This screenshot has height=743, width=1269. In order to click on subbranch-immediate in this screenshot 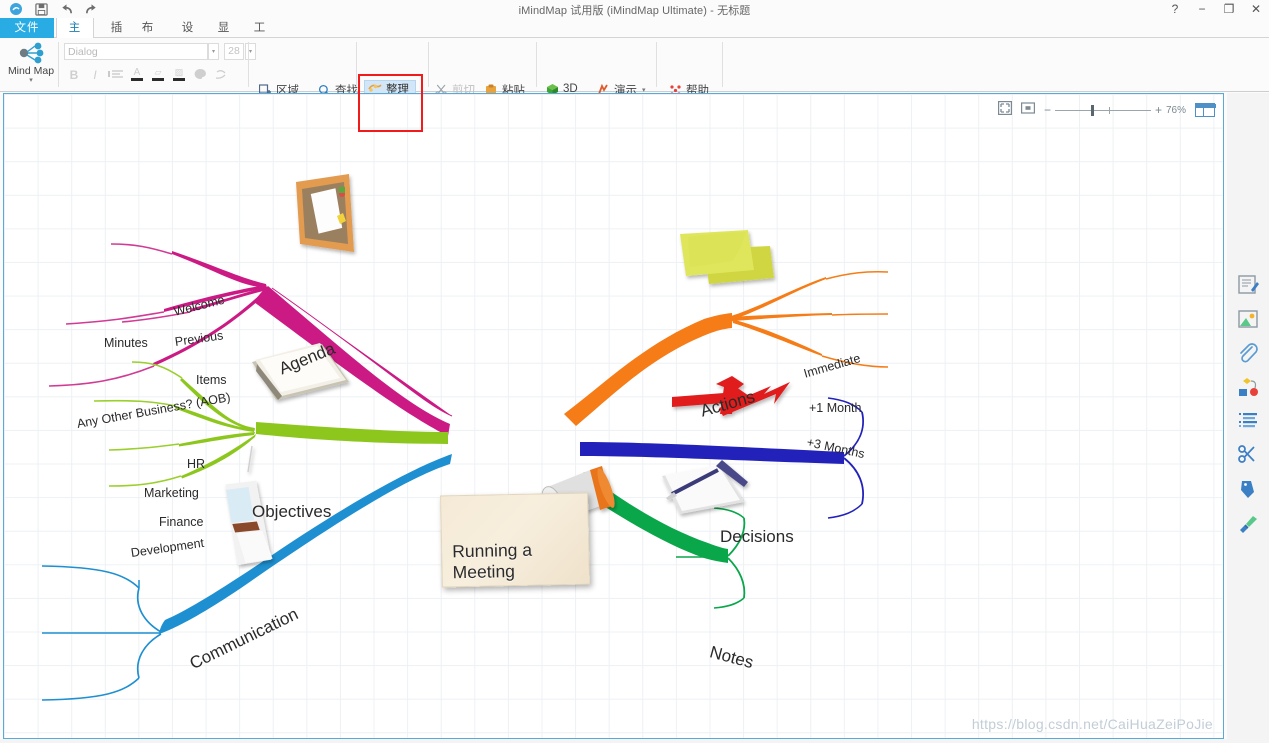, I will do `click(778, 298)`.